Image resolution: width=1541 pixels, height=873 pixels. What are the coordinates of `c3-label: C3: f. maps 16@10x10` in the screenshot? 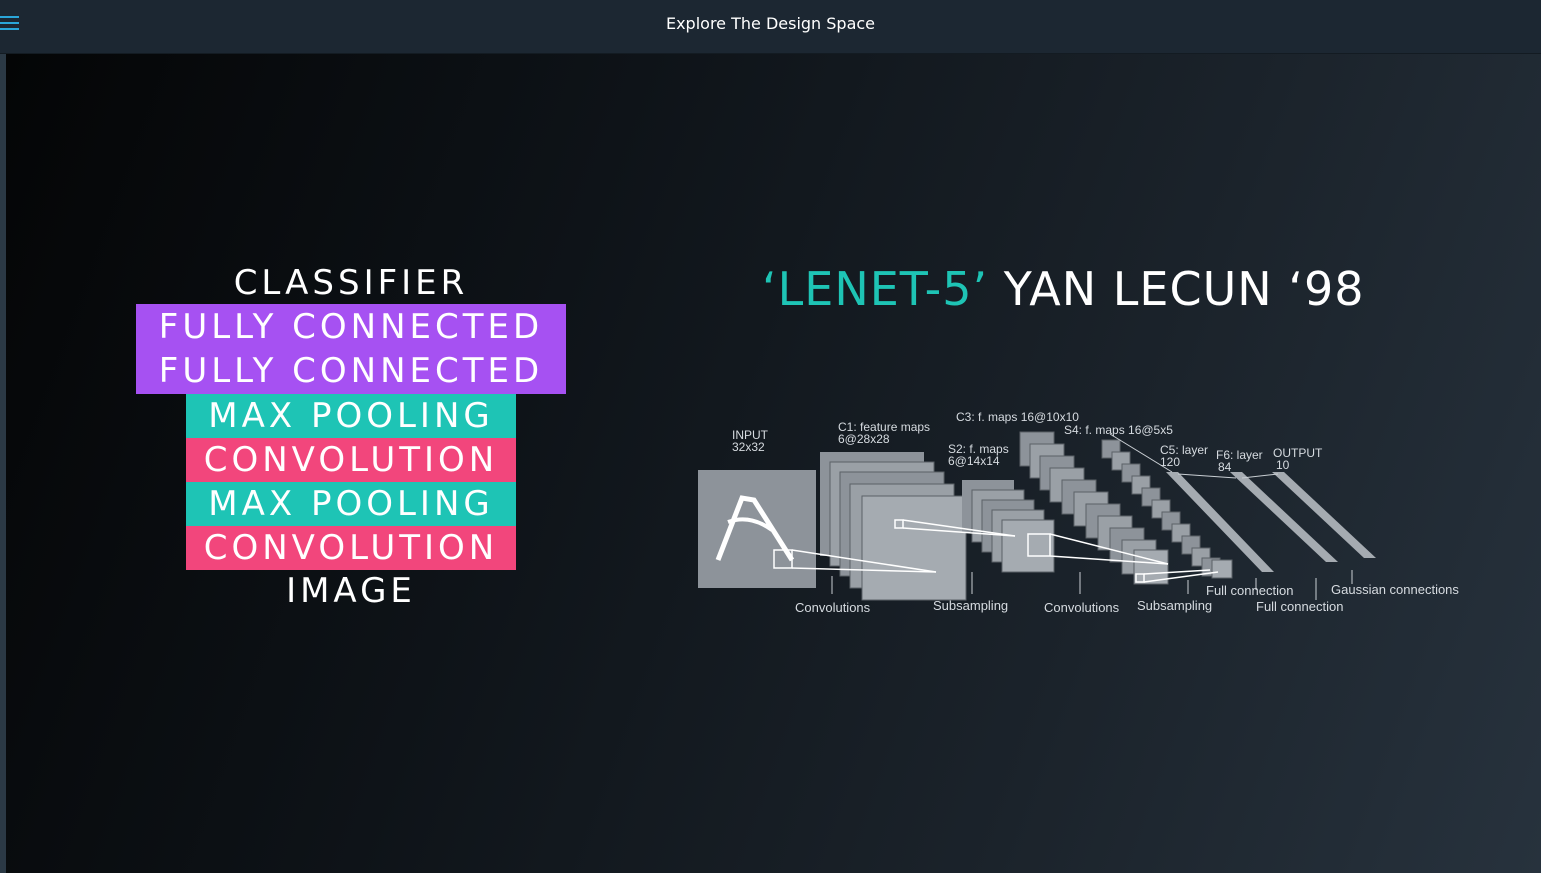 It's located at (1017, 417).